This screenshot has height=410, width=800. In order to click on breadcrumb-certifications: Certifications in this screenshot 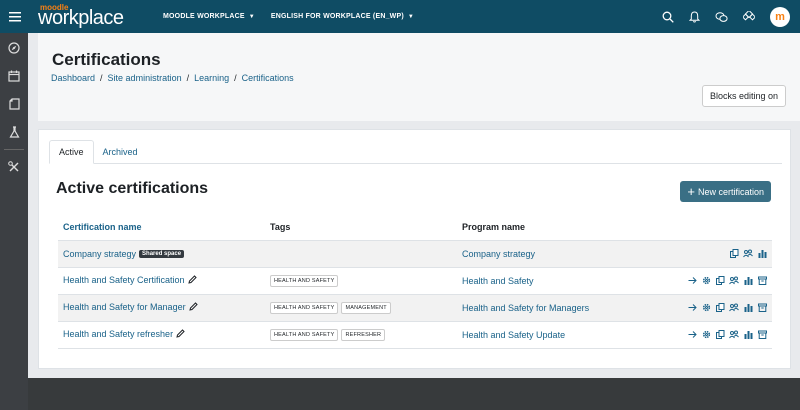, I will do `click(268, 78)`.